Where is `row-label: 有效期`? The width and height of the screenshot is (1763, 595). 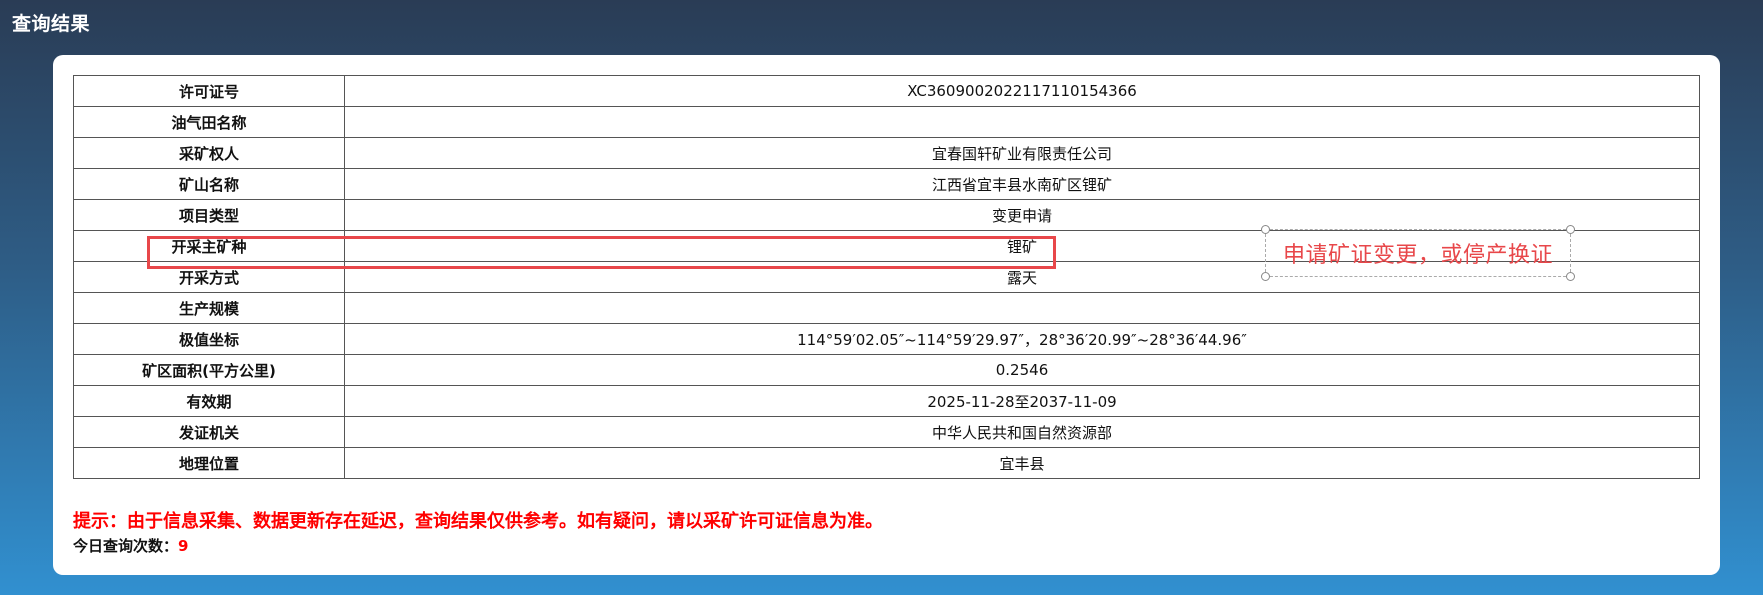 row-label: 有效期 is located at coordinates (209, 401).